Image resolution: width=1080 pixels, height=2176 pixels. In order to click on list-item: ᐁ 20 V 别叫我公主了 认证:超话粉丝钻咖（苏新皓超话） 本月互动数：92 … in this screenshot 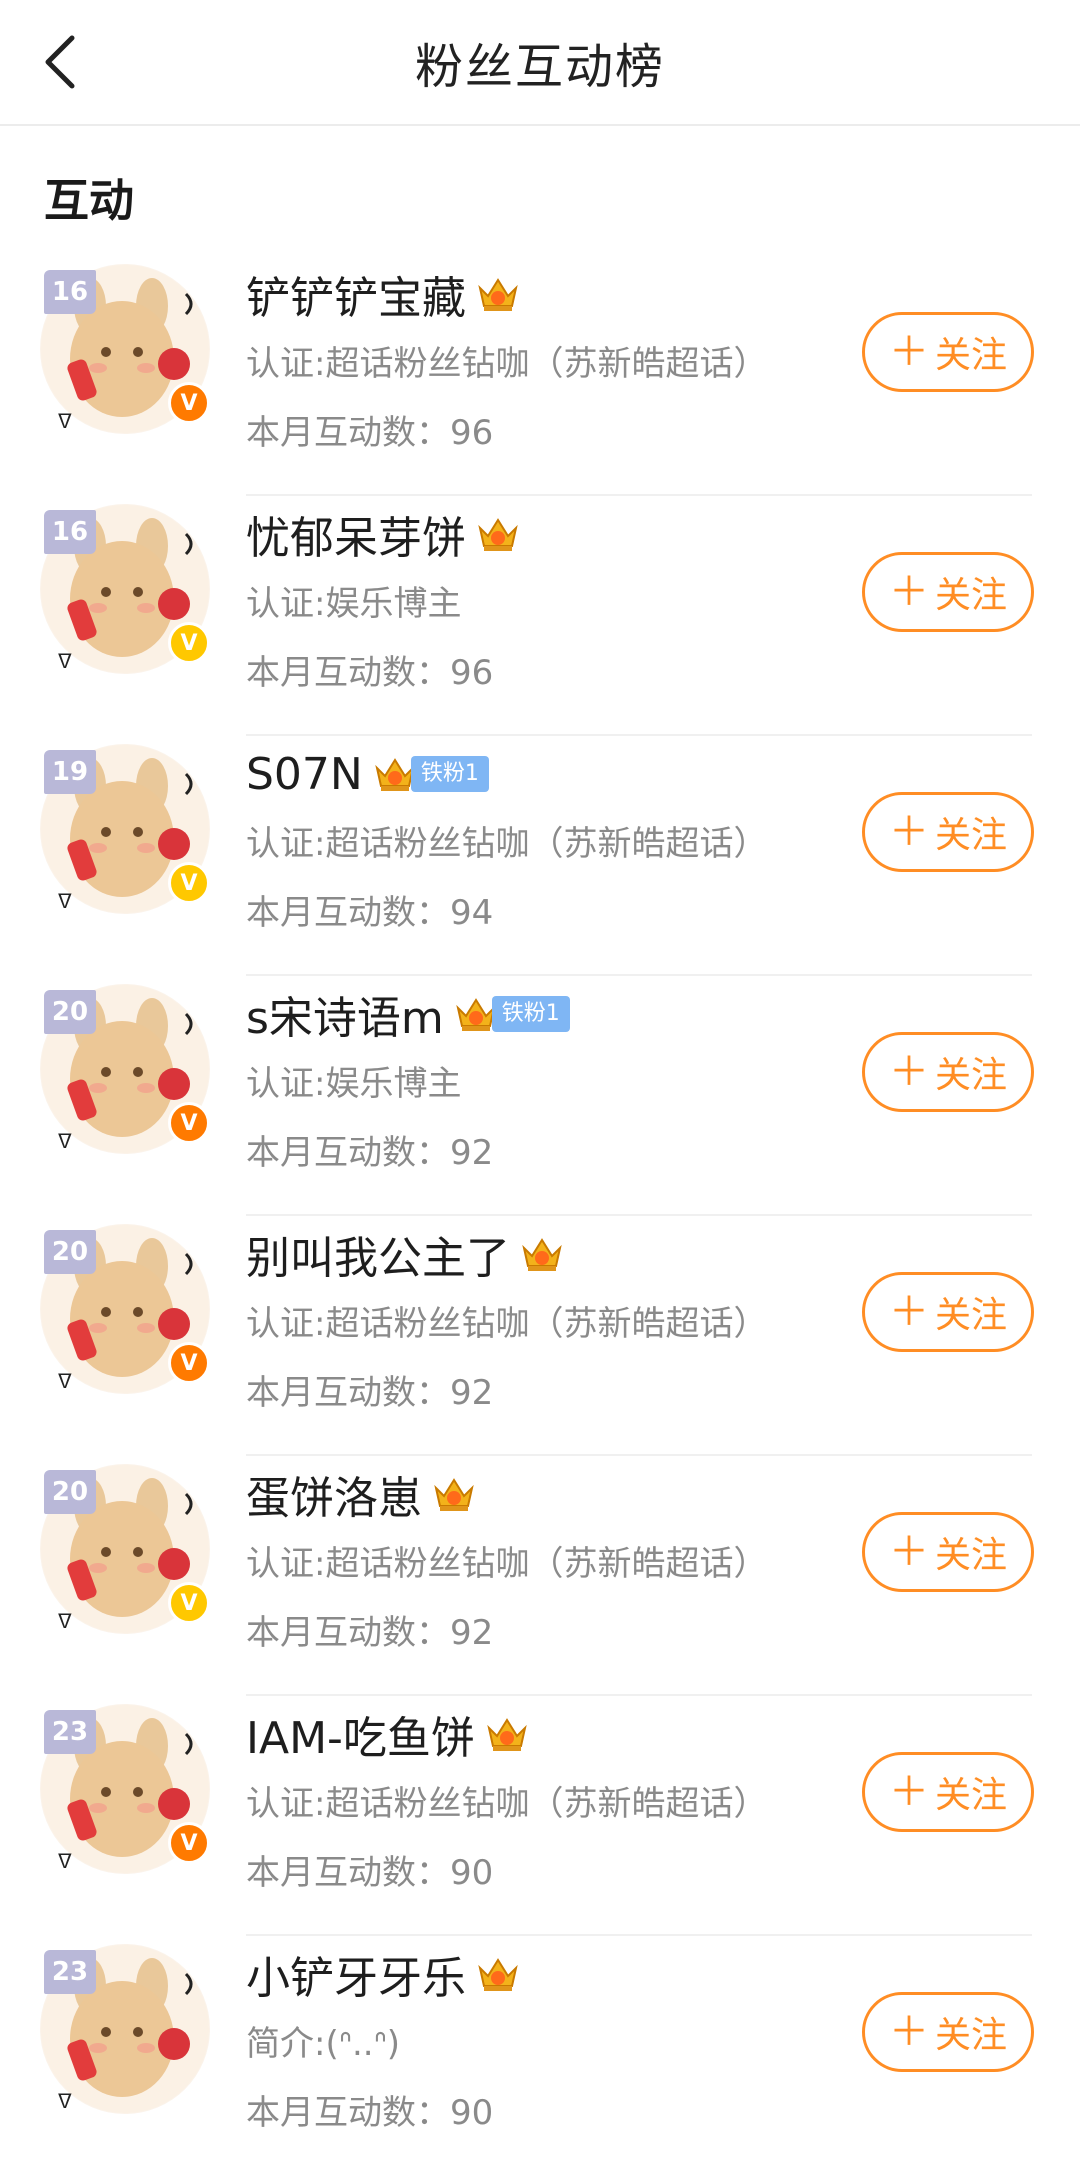, I will do `click(540, 1336)`.